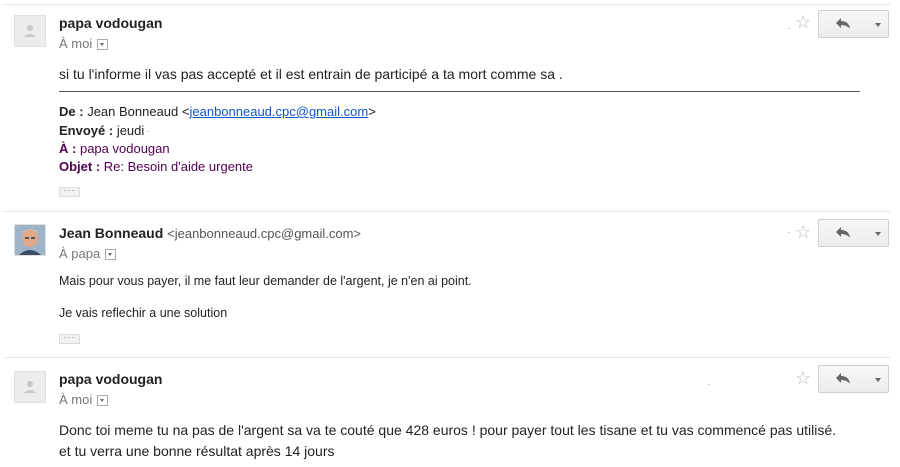 This screenshot has height=467, width=900. Describe the element at coordinates (264, 233) in the screenshot. I see `sender-email: <jeanbonneaud.cpc@gmail.com>` at that location.